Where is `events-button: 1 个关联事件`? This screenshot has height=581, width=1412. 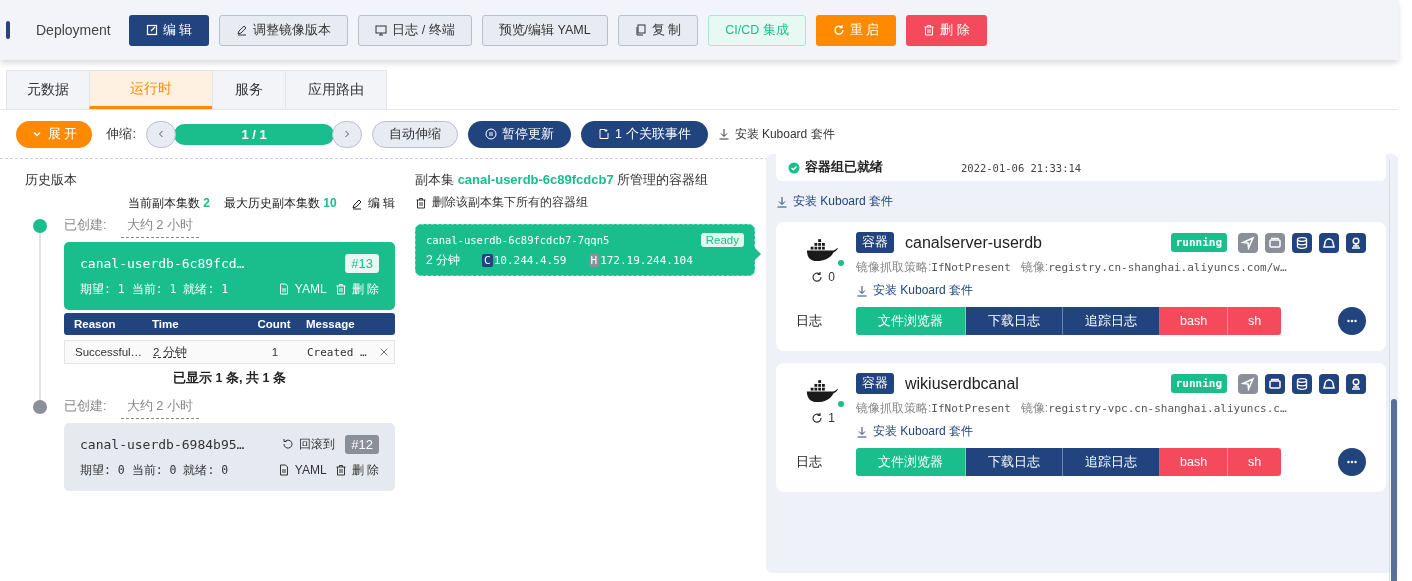 events-button: 1 个关联事件 is located at coordinates (644, 134).